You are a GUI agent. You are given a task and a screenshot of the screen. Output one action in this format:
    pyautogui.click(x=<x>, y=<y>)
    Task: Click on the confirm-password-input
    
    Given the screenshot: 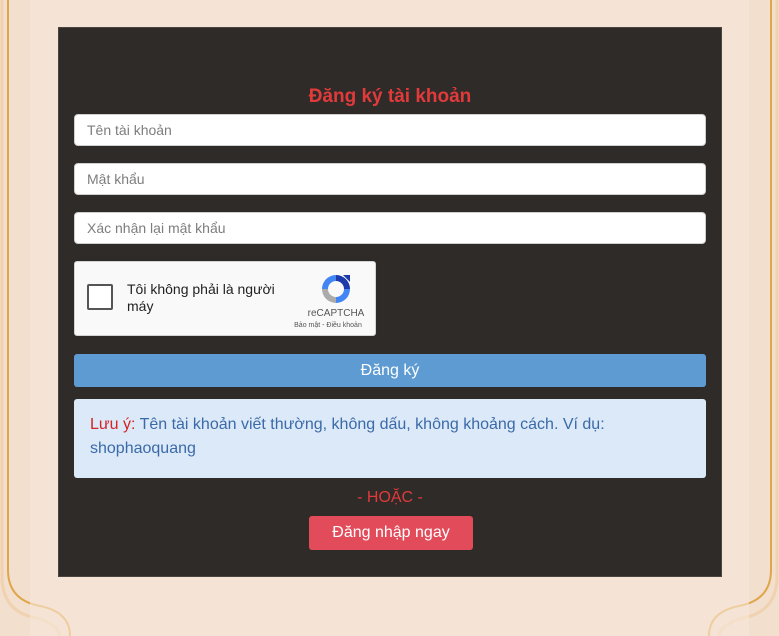 What is the action you would take?
    pyautogui.click(x=390, y=228)
    